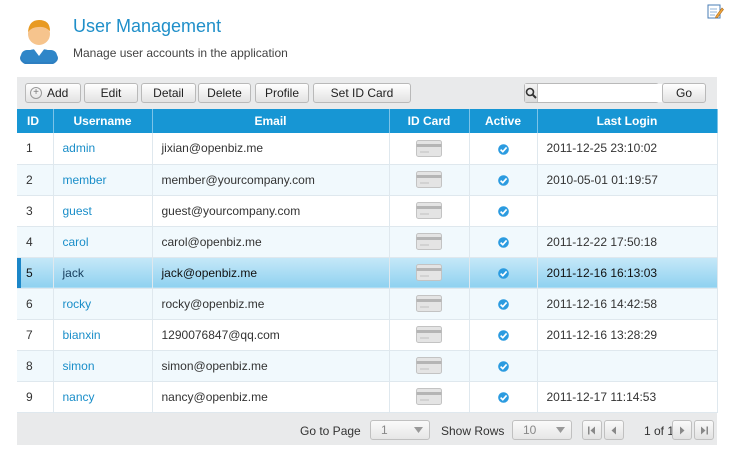 This screenshot has height=464, width=735. Describe the element at coordinates (58, 93) in the screenshot. I see `add-button-label: Add` at that location.